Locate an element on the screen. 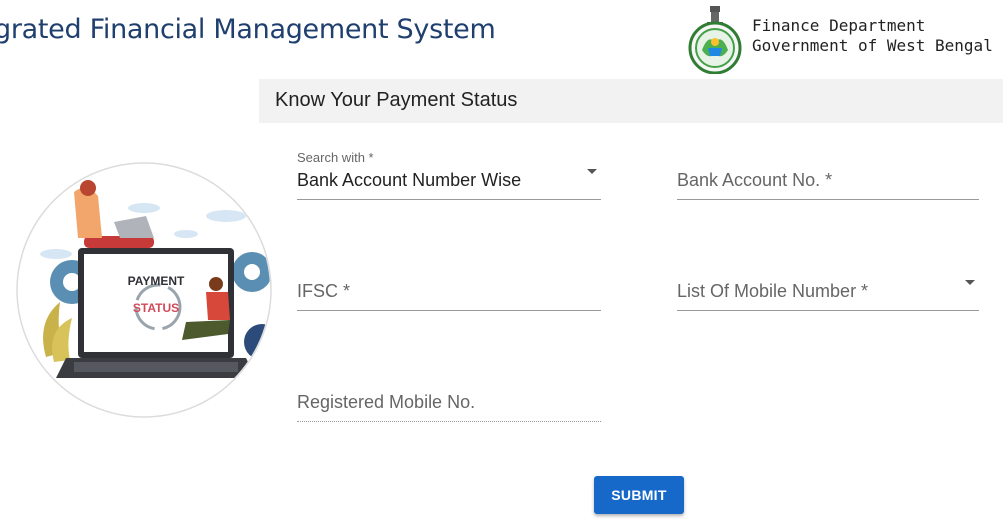 This screenshot has width=1003, height=527. ifsc-placeholder: IFSC * is located at coordinates (324, 291).